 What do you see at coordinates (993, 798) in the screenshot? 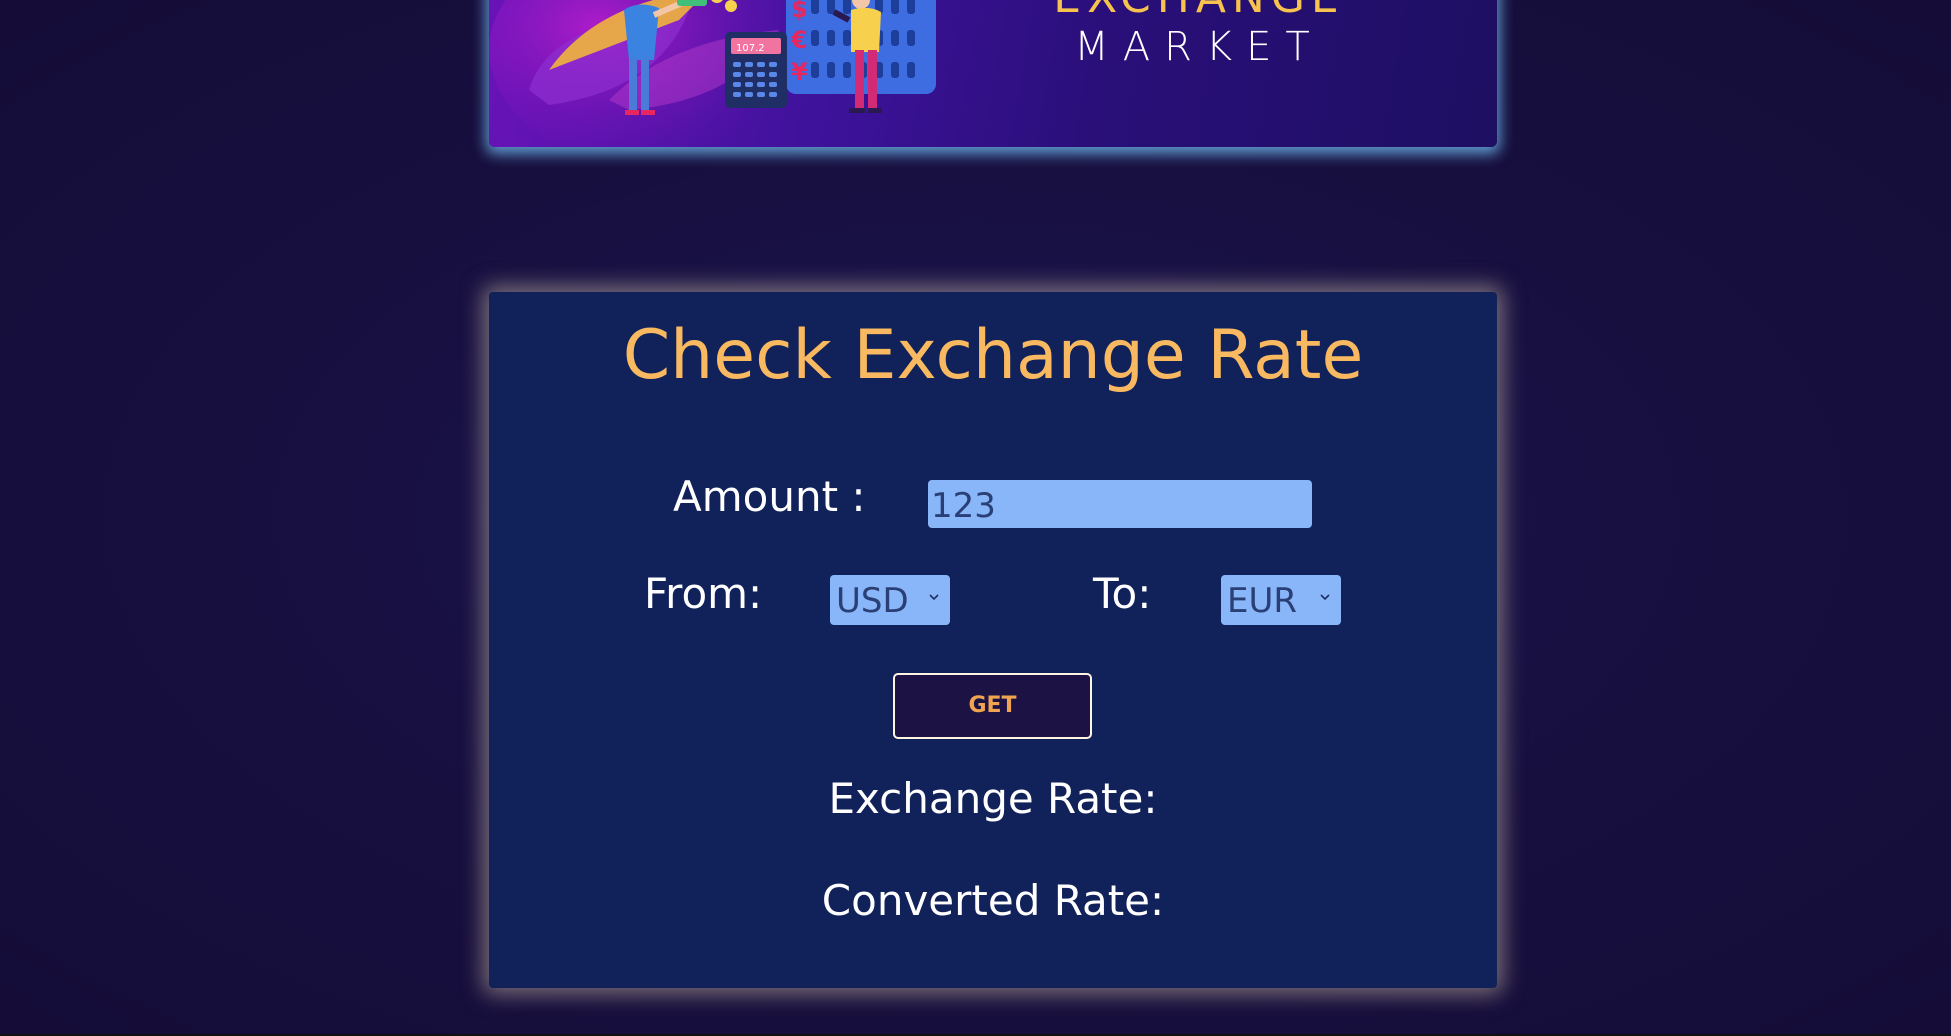
I see `exchange-rate-label: Exchange Rate:` at bounding box center [993, 798].